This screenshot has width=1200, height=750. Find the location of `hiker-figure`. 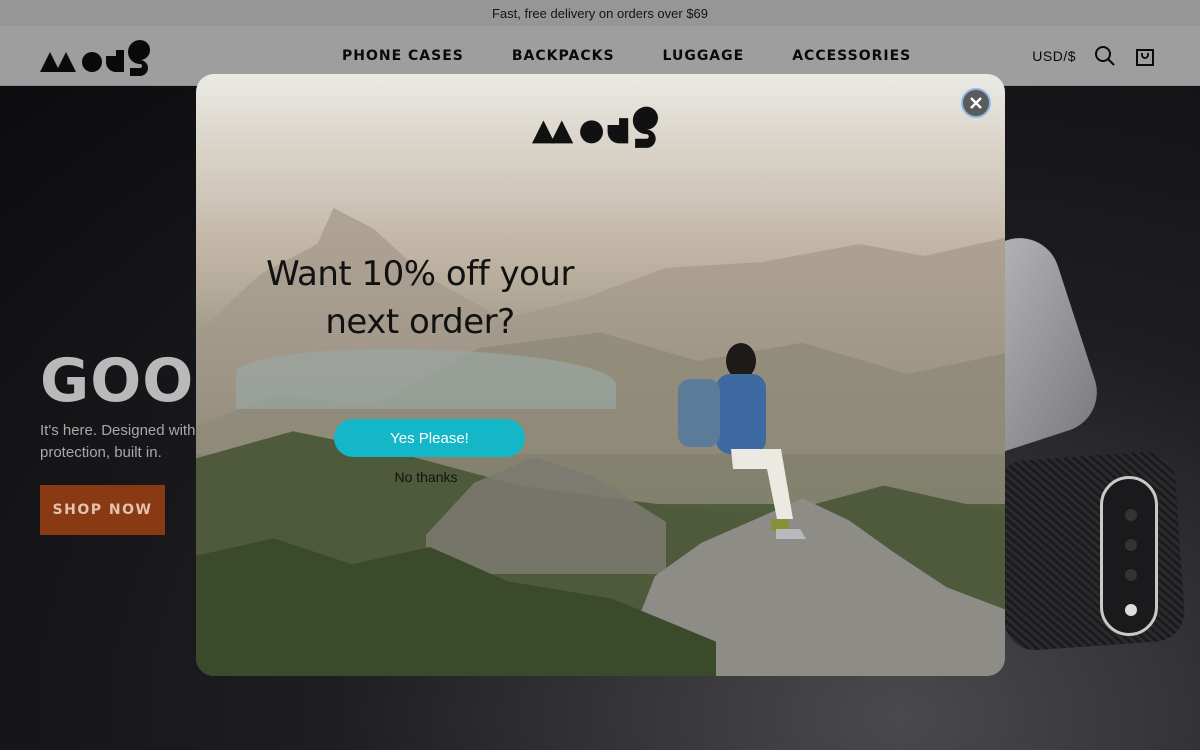

hiker-figure is located at coordinates (742, 441).